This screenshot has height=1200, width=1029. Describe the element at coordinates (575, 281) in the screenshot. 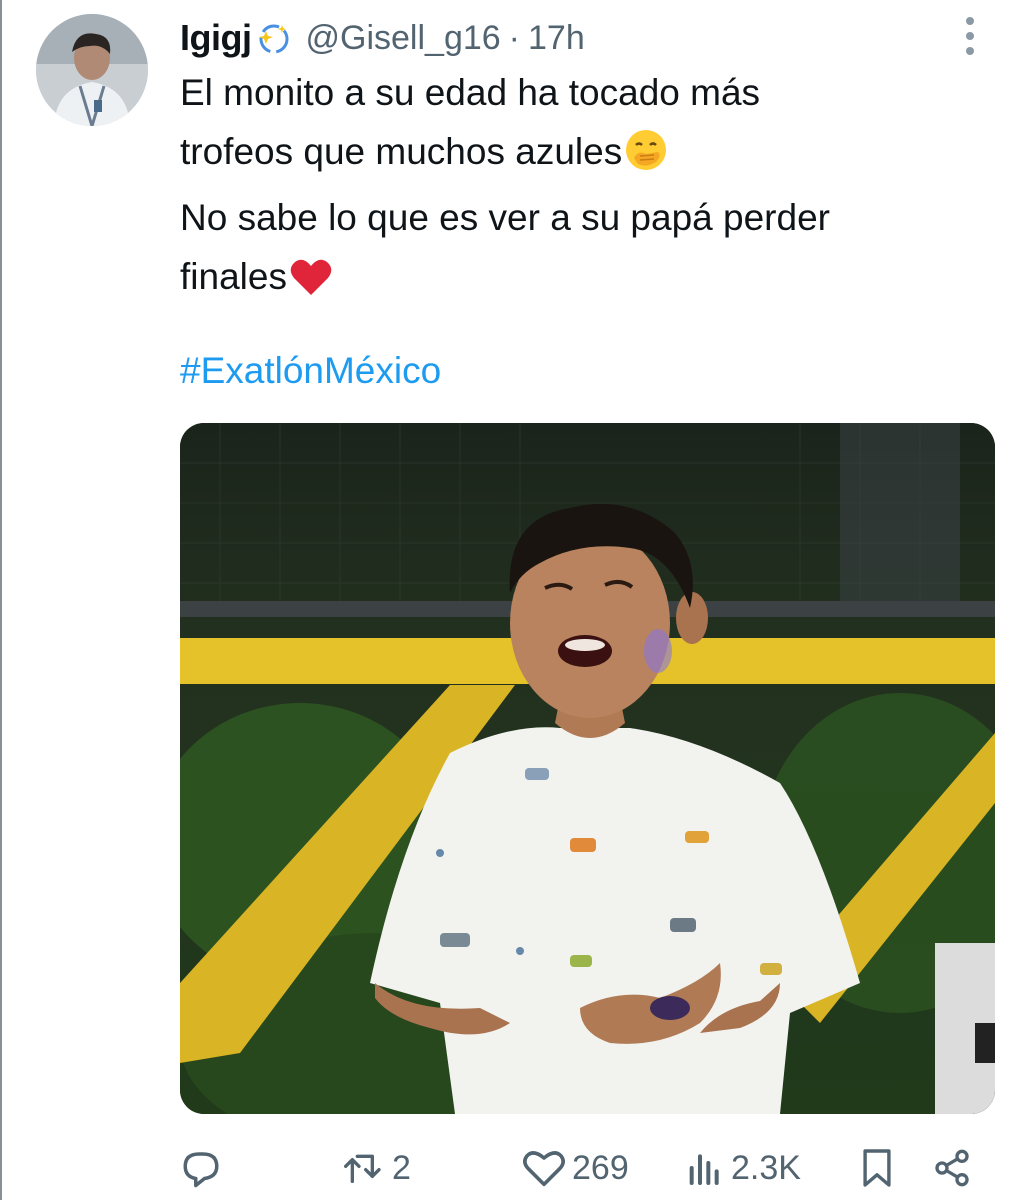

I see `tweet-line: finales` at that location.